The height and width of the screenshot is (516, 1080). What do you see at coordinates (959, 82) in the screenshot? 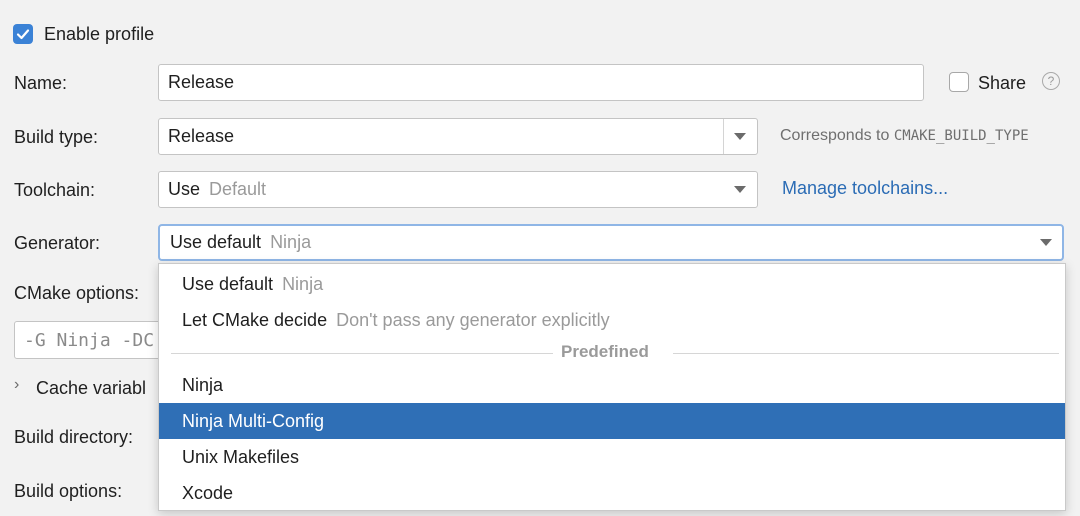
I see `share-checkbox` at bounding box center [959, 82].